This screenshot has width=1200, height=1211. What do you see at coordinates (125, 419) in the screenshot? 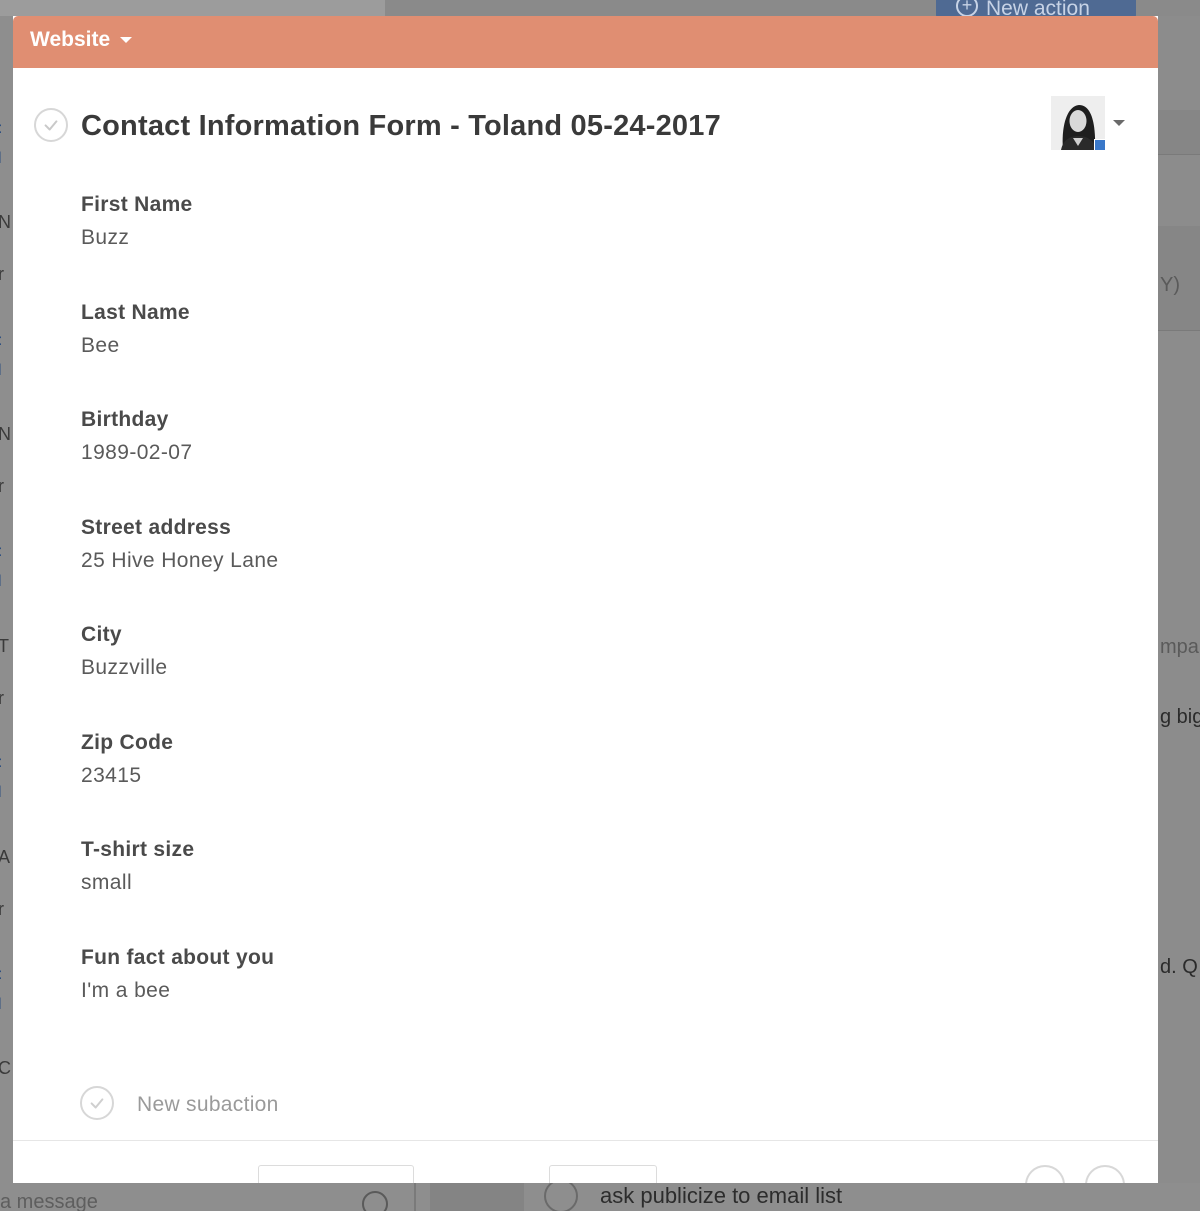
I see `field-label: Birthday` at bounding box center [125, 419].